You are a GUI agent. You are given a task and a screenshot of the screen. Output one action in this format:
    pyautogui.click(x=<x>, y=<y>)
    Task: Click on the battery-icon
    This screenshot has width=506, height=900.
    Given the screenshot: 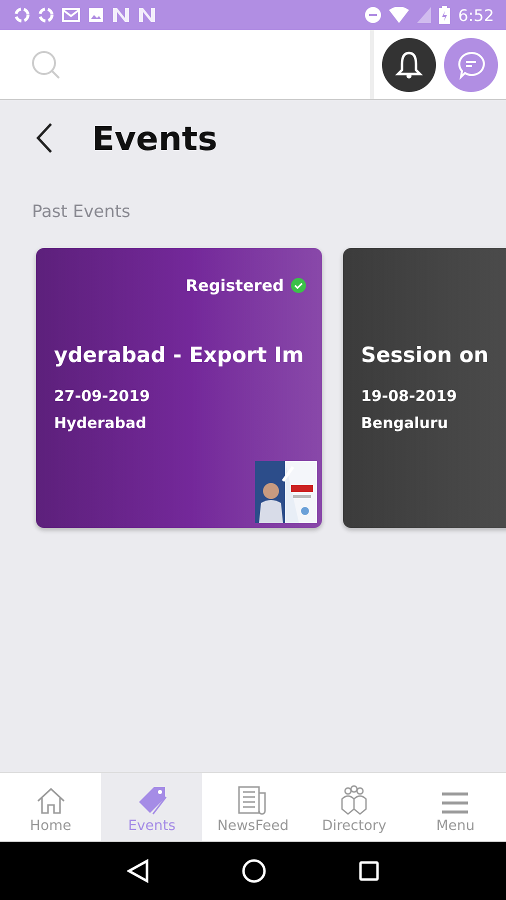 What is the action you would take?
    pyautogui.click(x=444, y=15)
    